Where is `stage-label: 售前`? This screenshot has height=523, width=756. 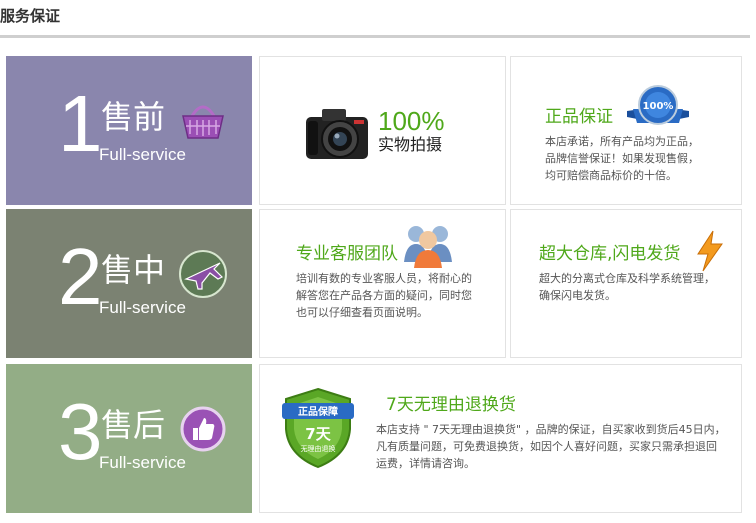
stage-label: 售前 is located at coordinates (133, 117).